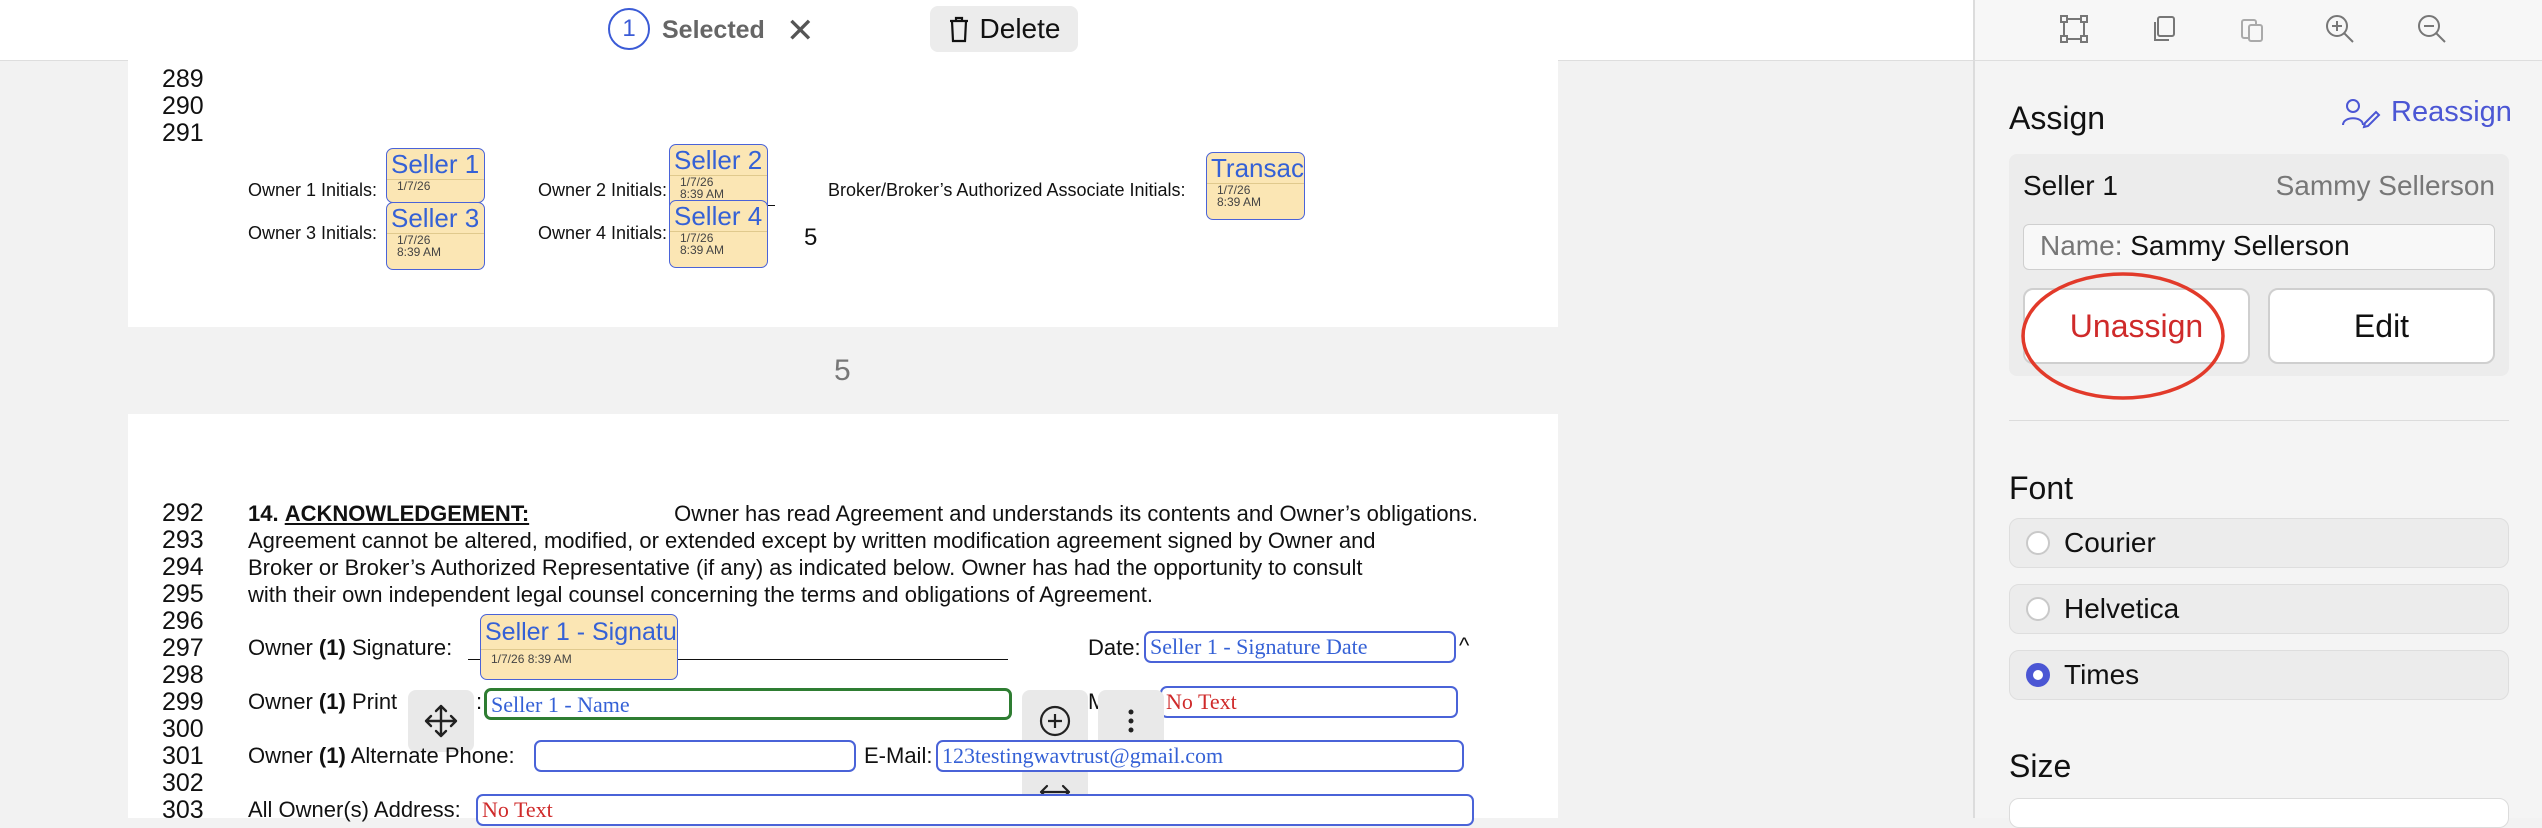 This screenshot has width=2542, height=828. Describe the element at coordinates (2259, 609) in the screenshot. I see `font-option-helvetica: Helvetica` at that location.